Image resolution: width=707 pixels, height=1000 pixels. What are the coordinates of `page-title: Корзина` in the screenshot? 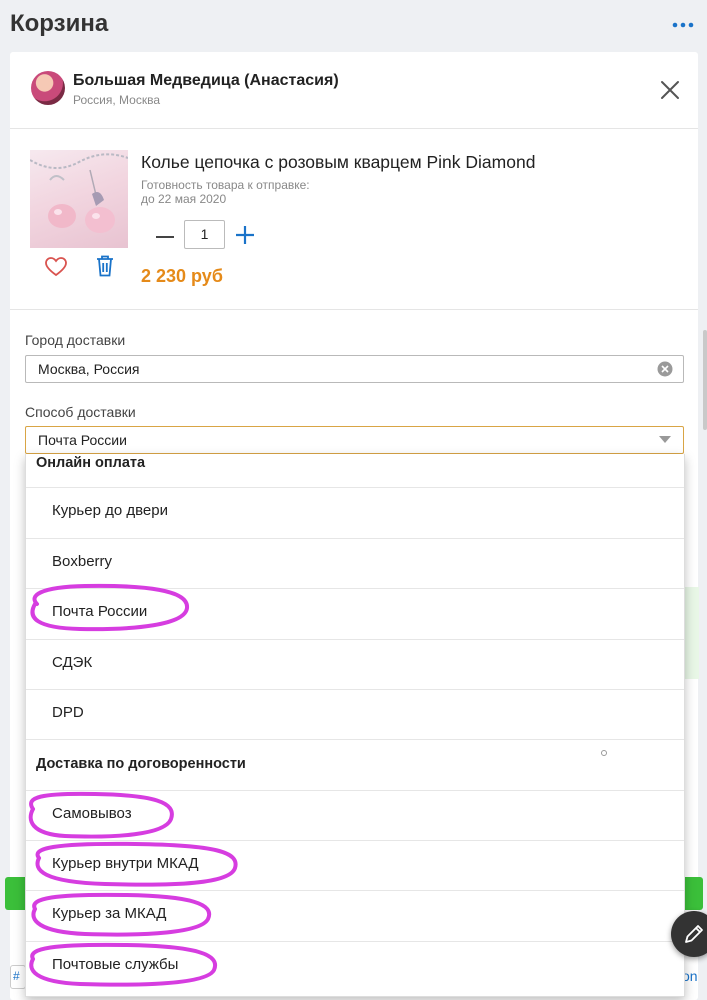 It's located at (59, 23).